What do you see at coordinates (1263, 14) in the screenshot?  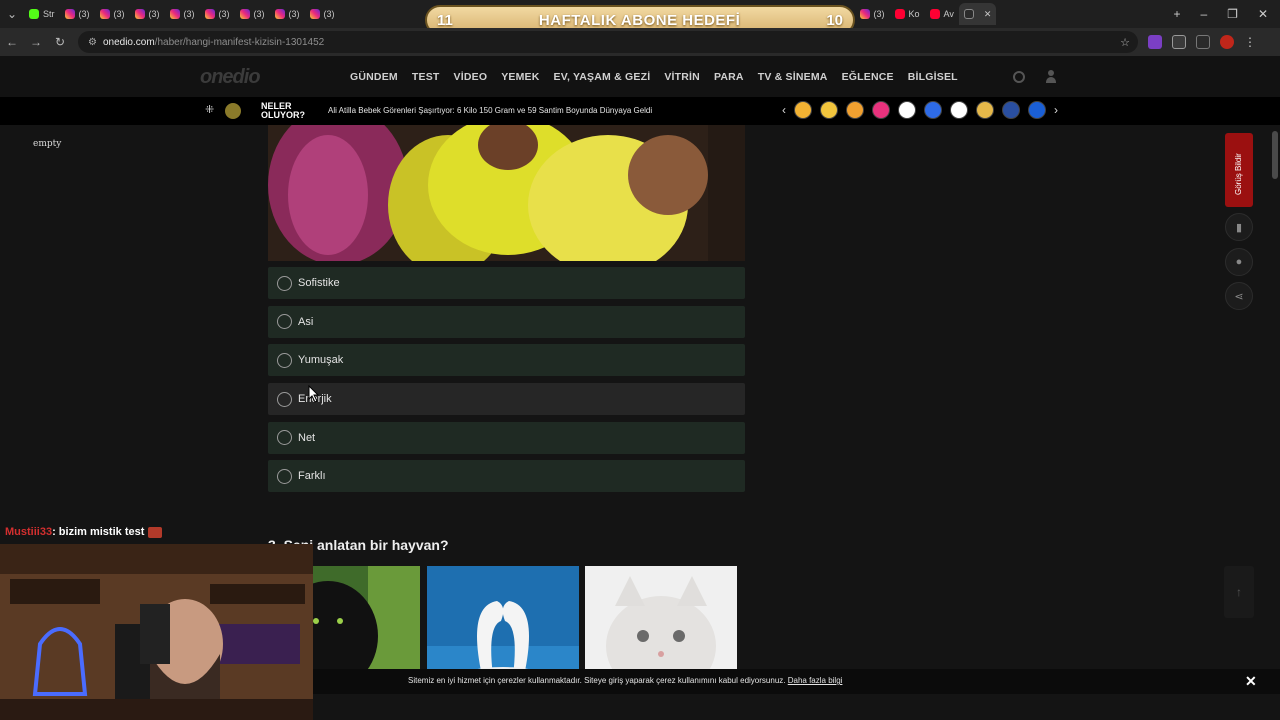 I see `close-window-icon: ✕` at bounding box center [1263, 14].